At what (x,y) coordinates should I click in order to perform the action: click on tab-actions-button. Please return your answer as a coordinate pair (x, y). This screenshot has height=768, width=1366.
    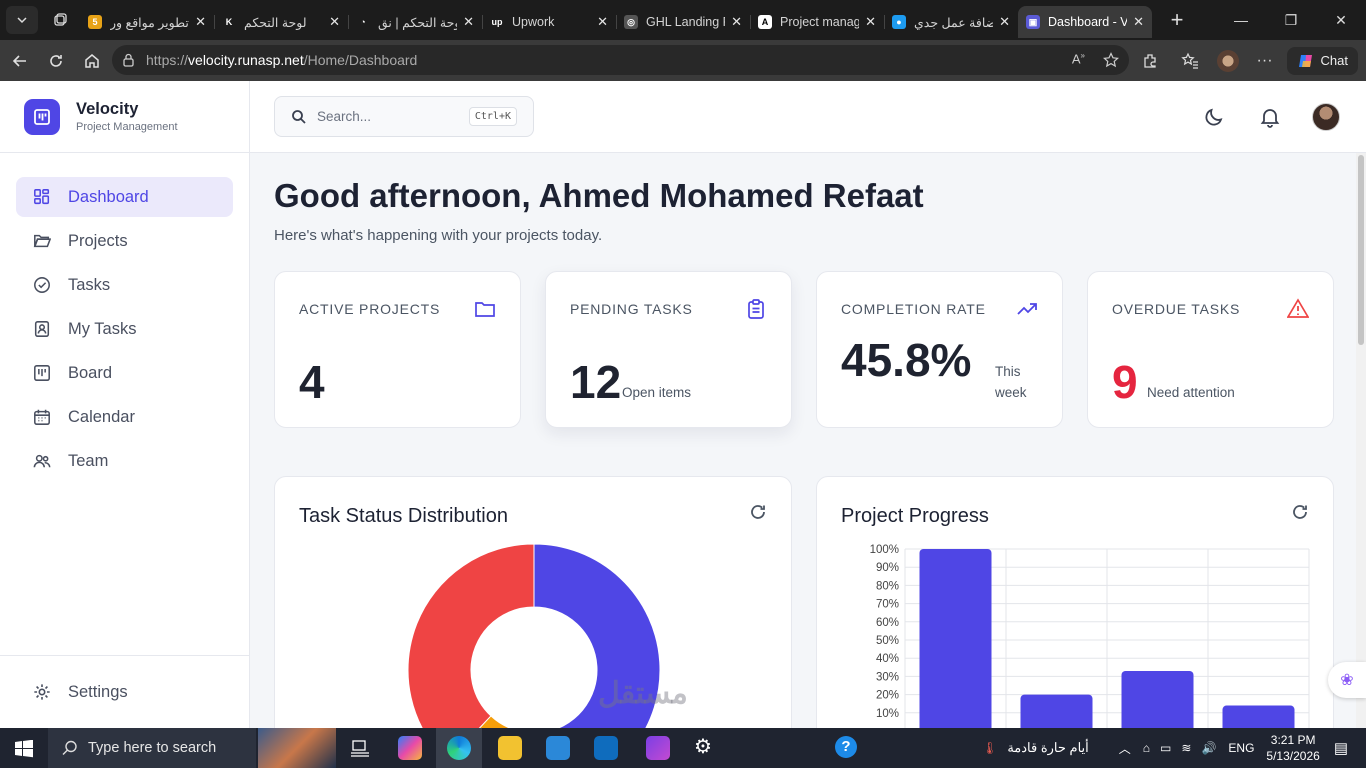
    Looking at the image, I should click on (22, 20).